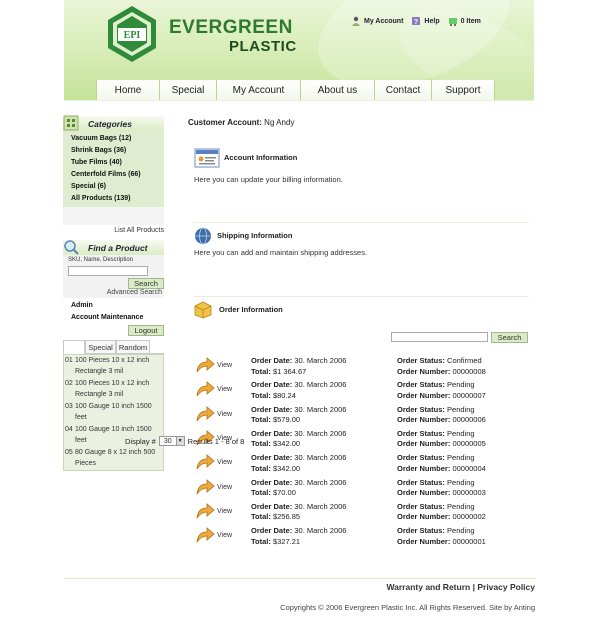 The width and height of the screenshot is (598, 620). I want to click on product-number: 05, so click(69, 452).